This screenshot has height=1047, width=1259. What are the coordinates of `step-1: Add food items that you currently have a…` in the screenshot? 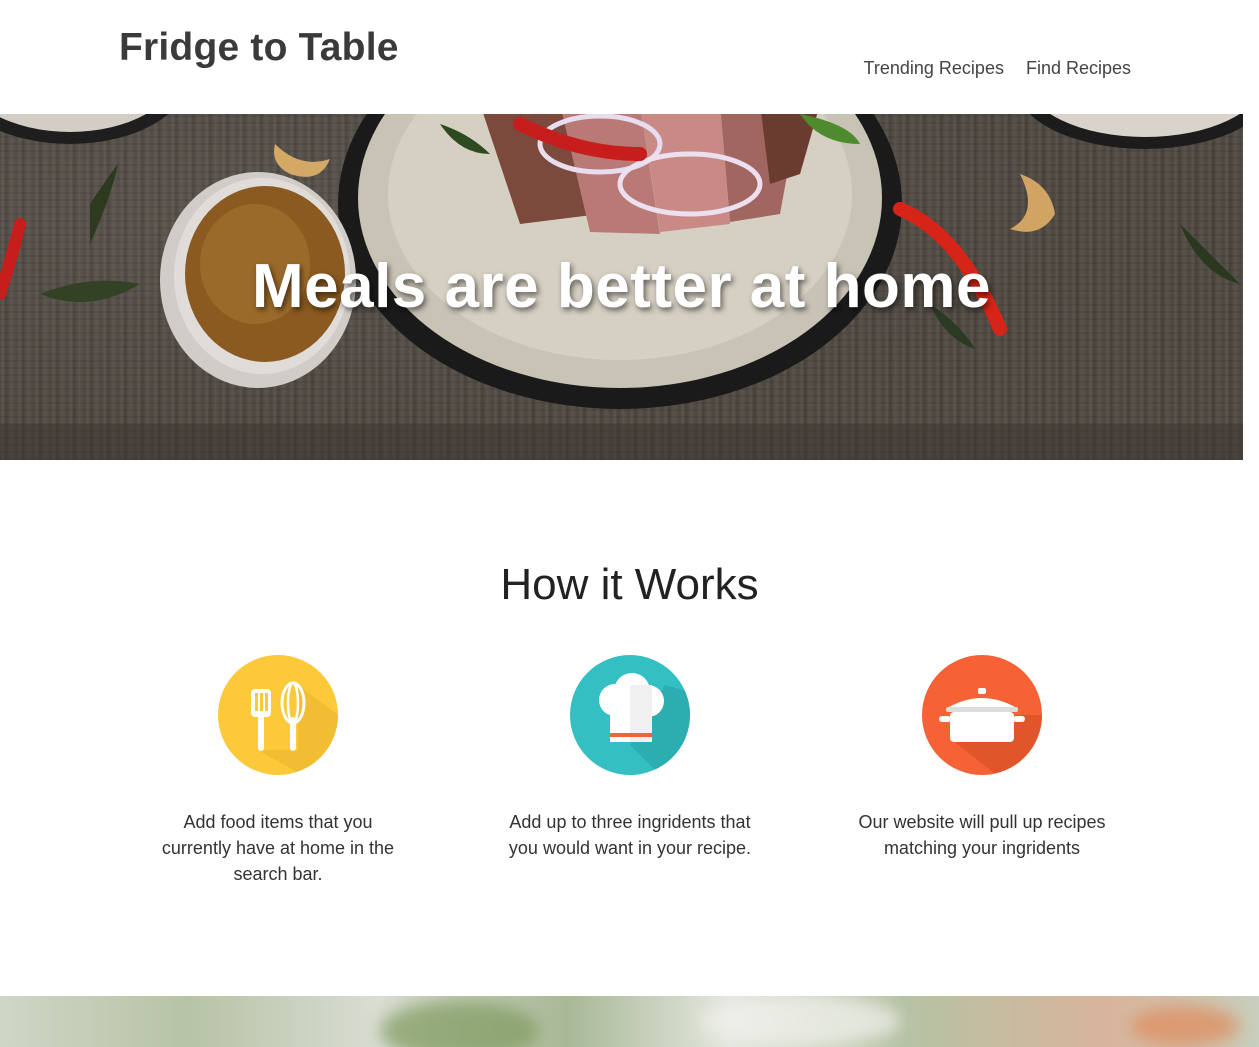 It's located at (278, 771).